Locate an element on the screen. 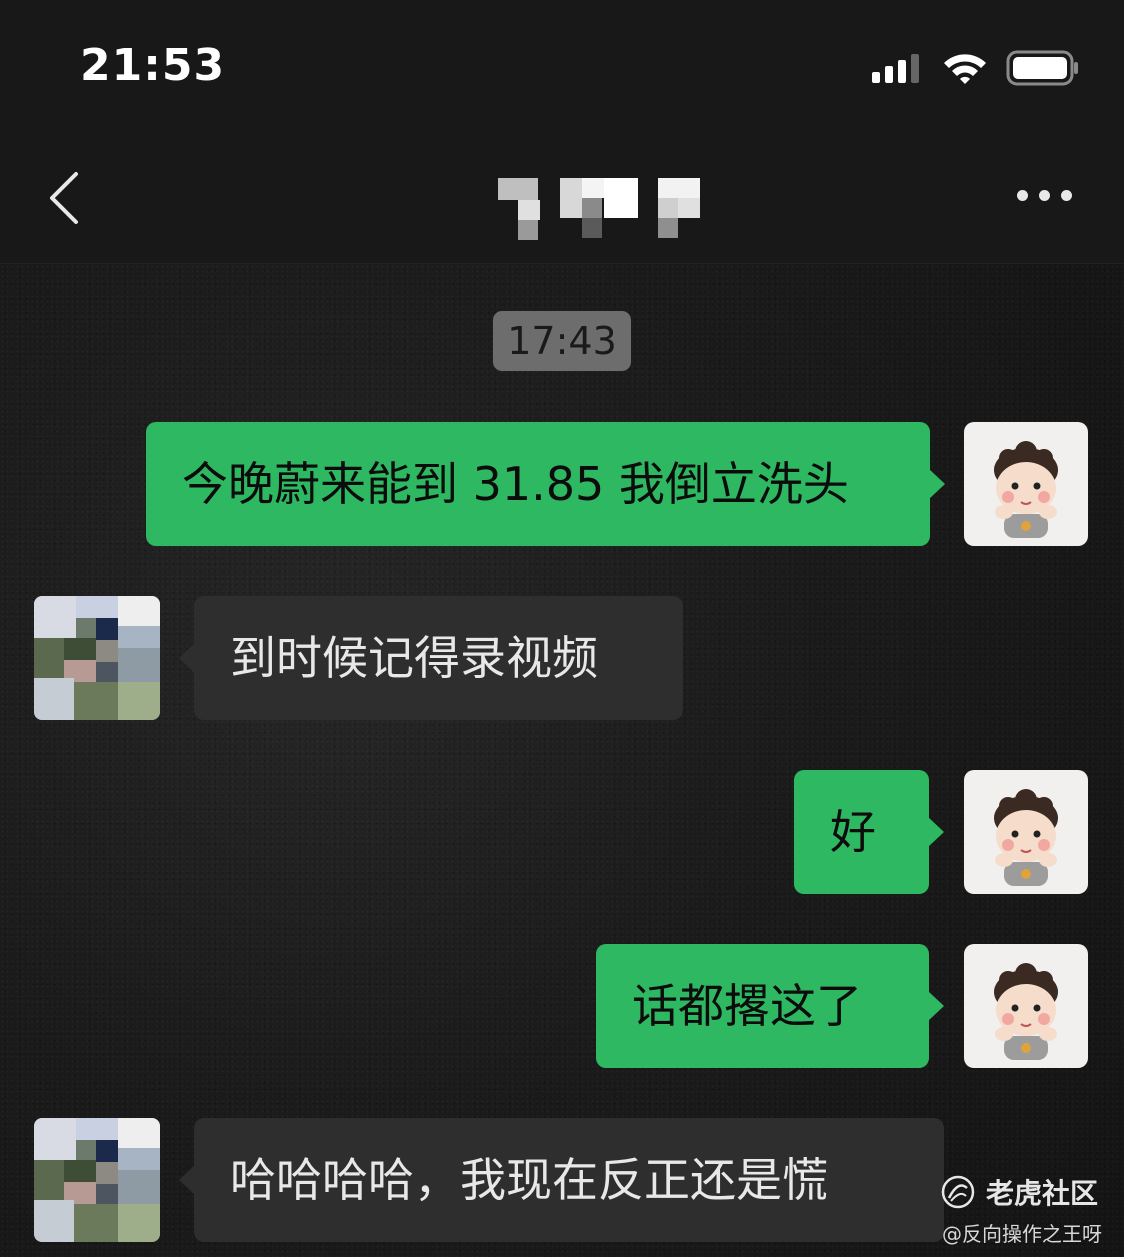 The image size is (1124, 1257). status-icons is located at coordinates (976, 68).